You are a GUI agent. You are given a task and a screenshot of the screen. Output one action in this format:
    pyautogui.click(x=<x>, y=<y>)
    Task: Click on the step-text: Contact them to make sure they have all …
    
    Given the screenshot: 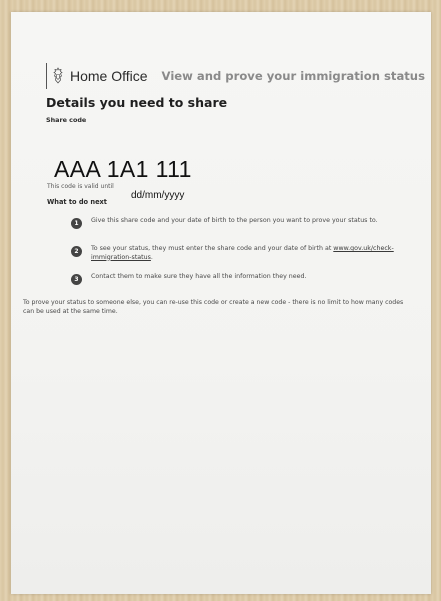 What is the action you would take?
    pyautogui.click(x=199, y=276)
    